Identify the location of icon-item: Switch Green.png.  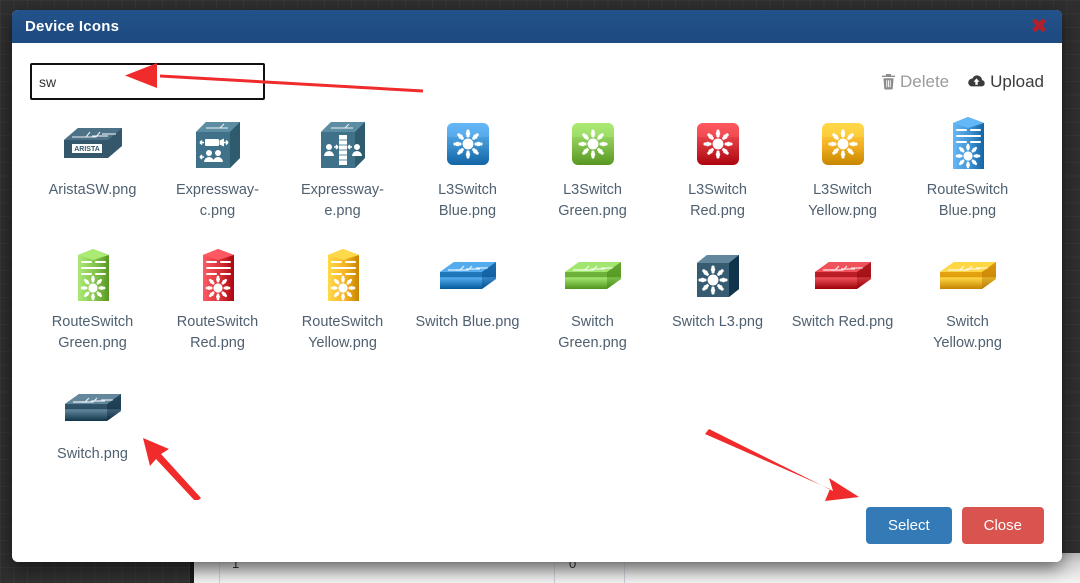
(592, 307).